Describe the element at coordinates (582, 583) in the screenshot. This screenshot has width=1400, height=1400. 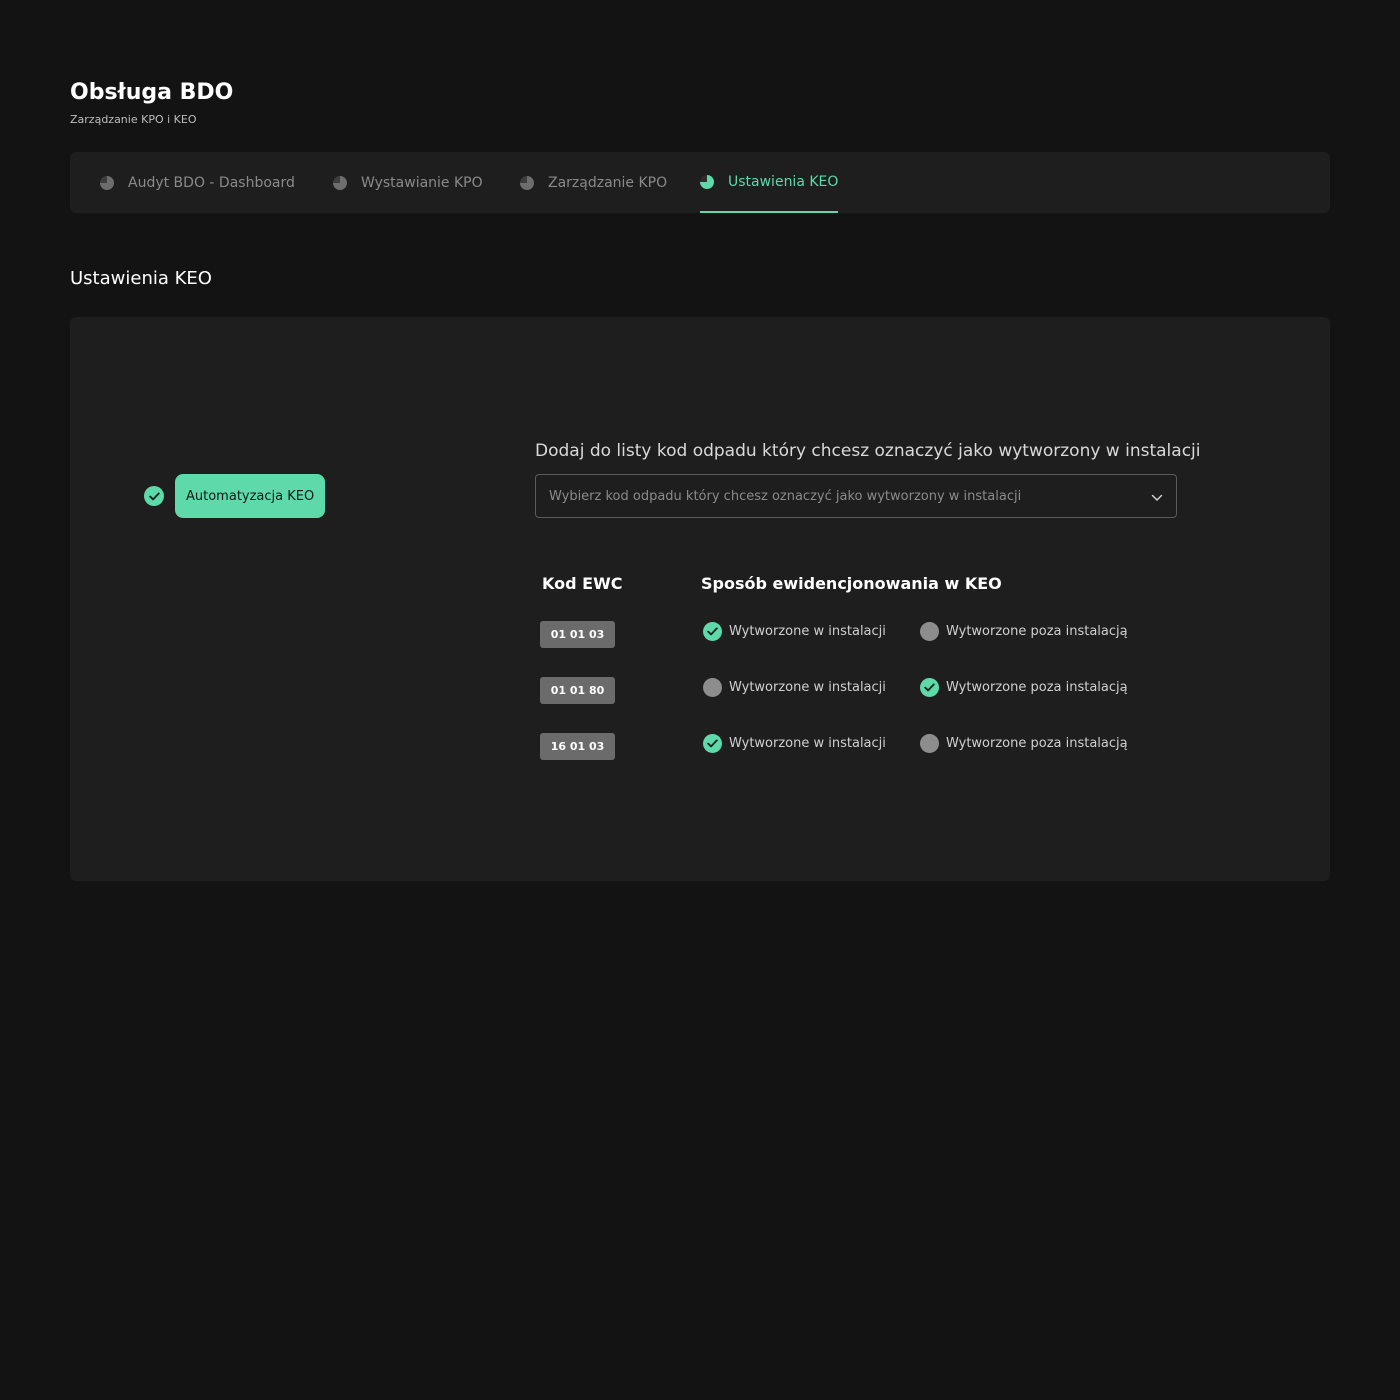
I see `column-header-code: Kod EWC` at that location.